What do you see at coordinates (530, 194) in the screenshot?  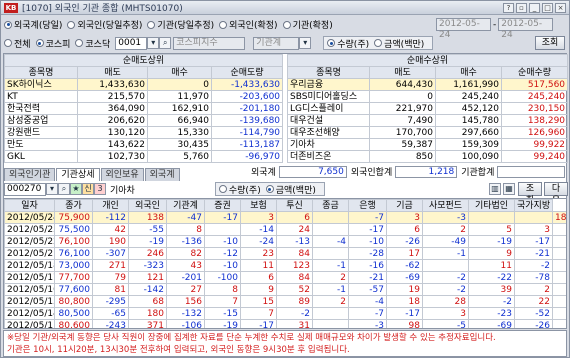 I see `detail-query-button: 조회` at bounding box center [530, 194].